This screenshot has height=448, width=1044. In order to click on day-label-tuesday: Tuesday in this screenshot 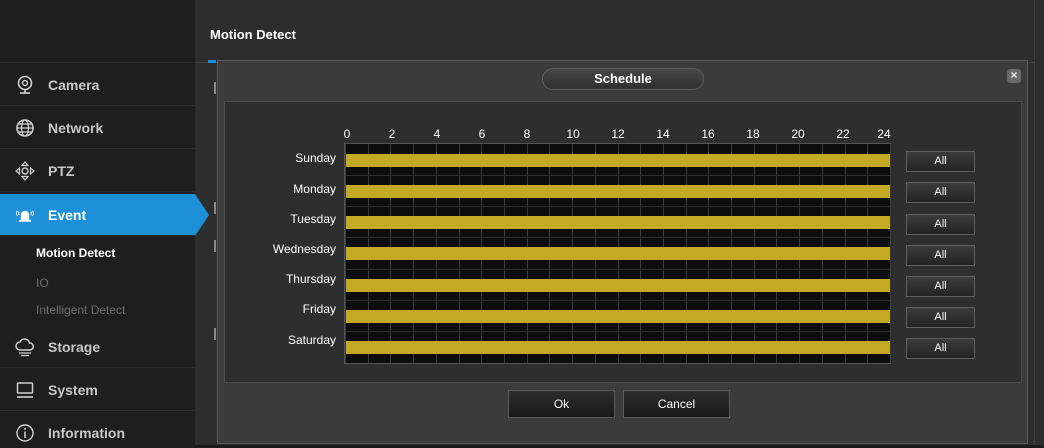, I will do `click(313, 219)`.